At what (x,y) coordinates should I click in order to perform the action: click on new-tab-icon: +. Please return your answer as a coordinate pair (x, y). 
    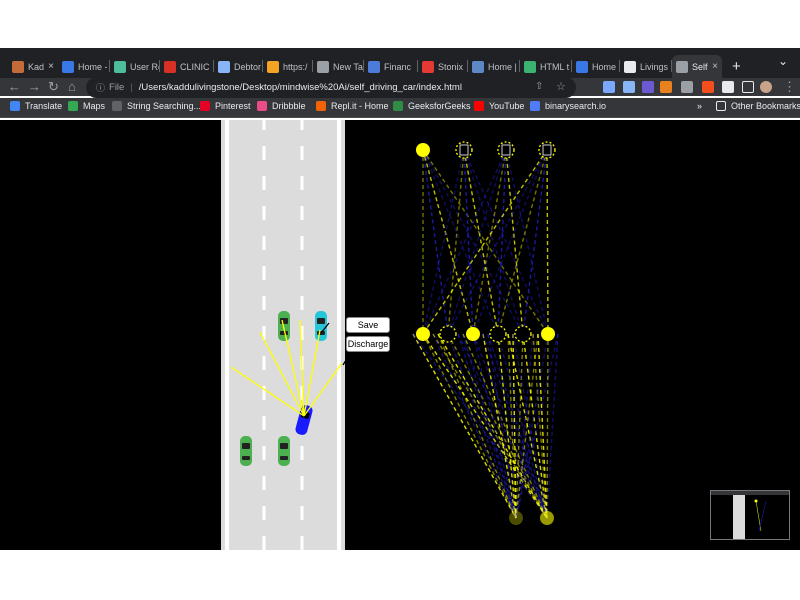
    Looking at the image, I should click on (736, 66).